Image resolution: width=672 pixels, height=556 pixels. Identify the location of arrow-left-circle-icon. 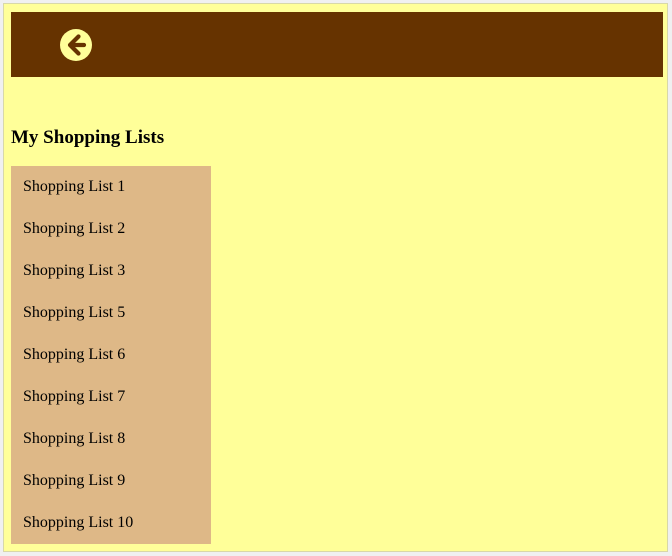
(76, 45).